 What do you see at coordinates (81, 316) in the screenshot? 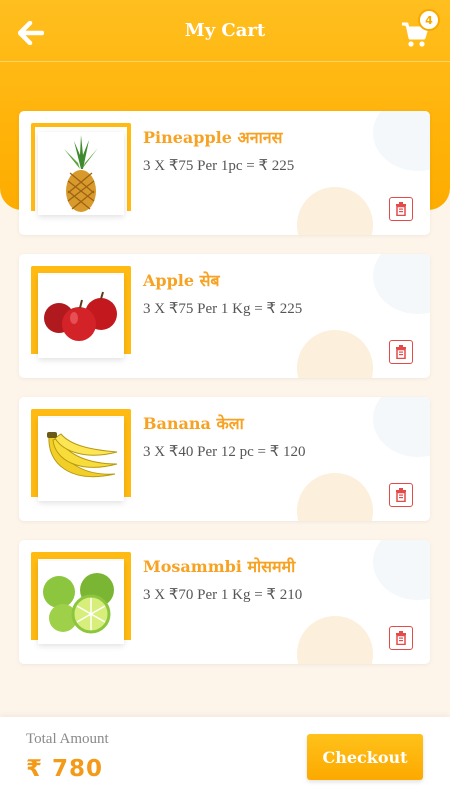
I see `apple-image` at bounding box center [81, 316].